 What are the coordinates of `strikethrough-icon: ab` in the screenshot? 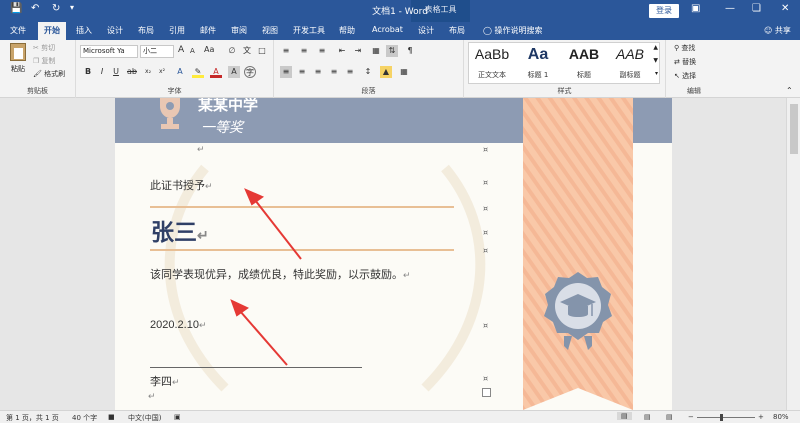 It's located at (132, 72).